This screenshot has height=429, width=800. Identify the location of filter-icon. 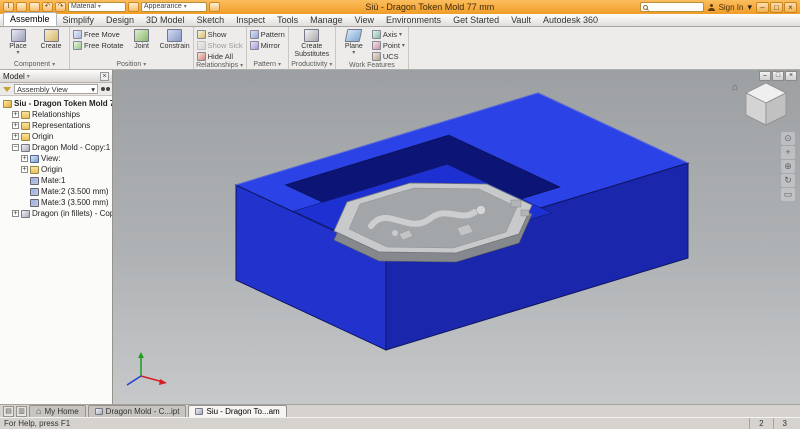
(7, 89).